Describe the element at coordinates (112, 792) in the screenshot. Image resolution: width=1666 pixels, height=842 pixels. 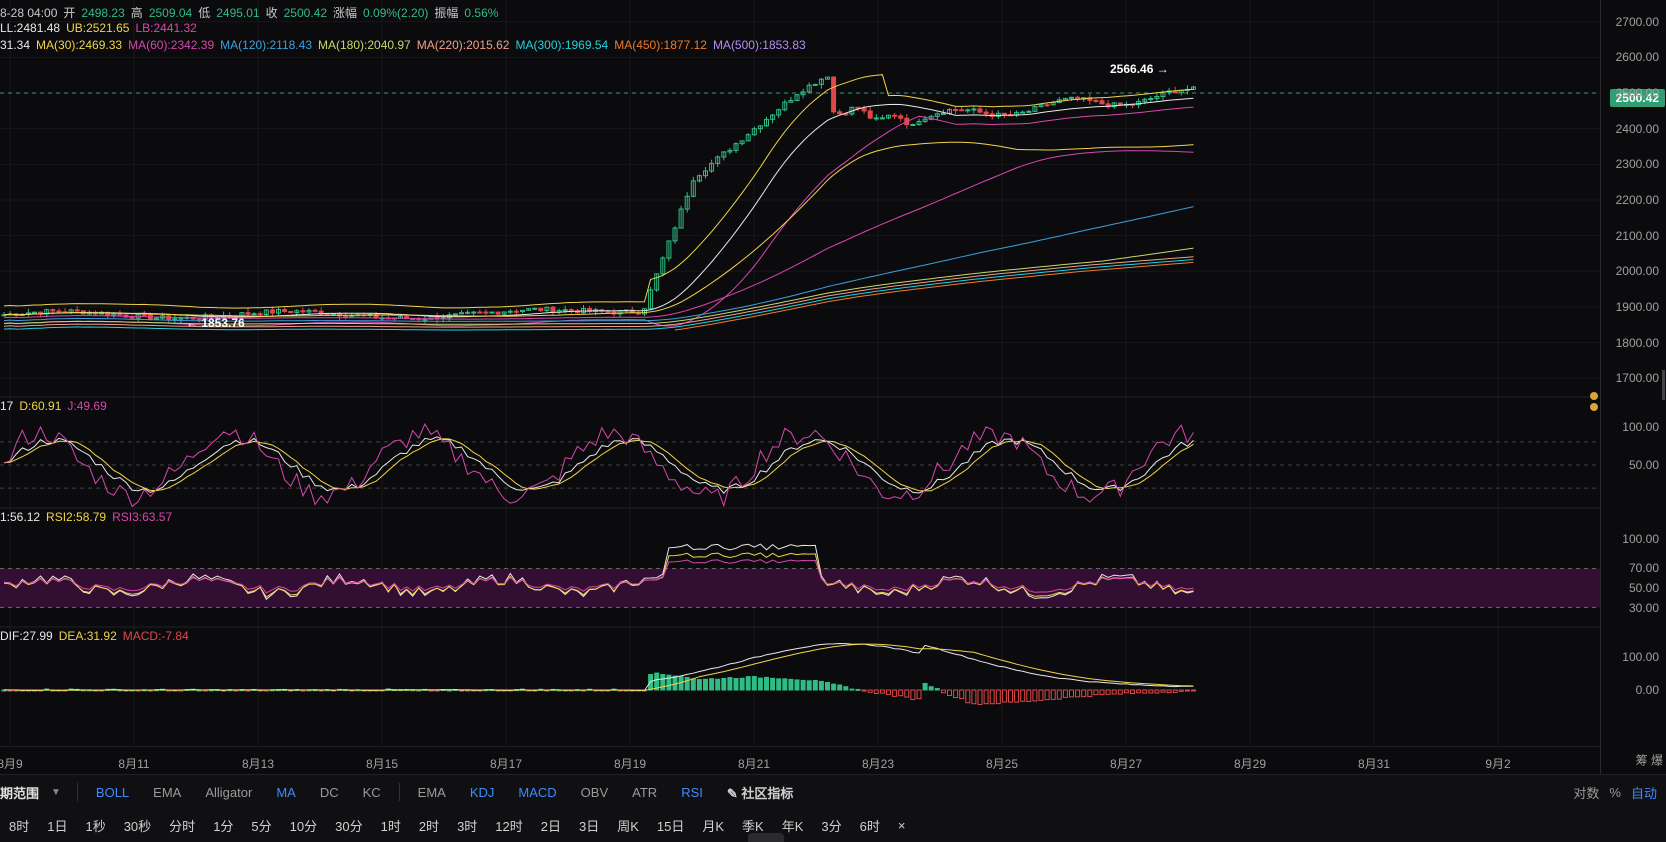
I see `indicator-boll: BOLL` at that location.